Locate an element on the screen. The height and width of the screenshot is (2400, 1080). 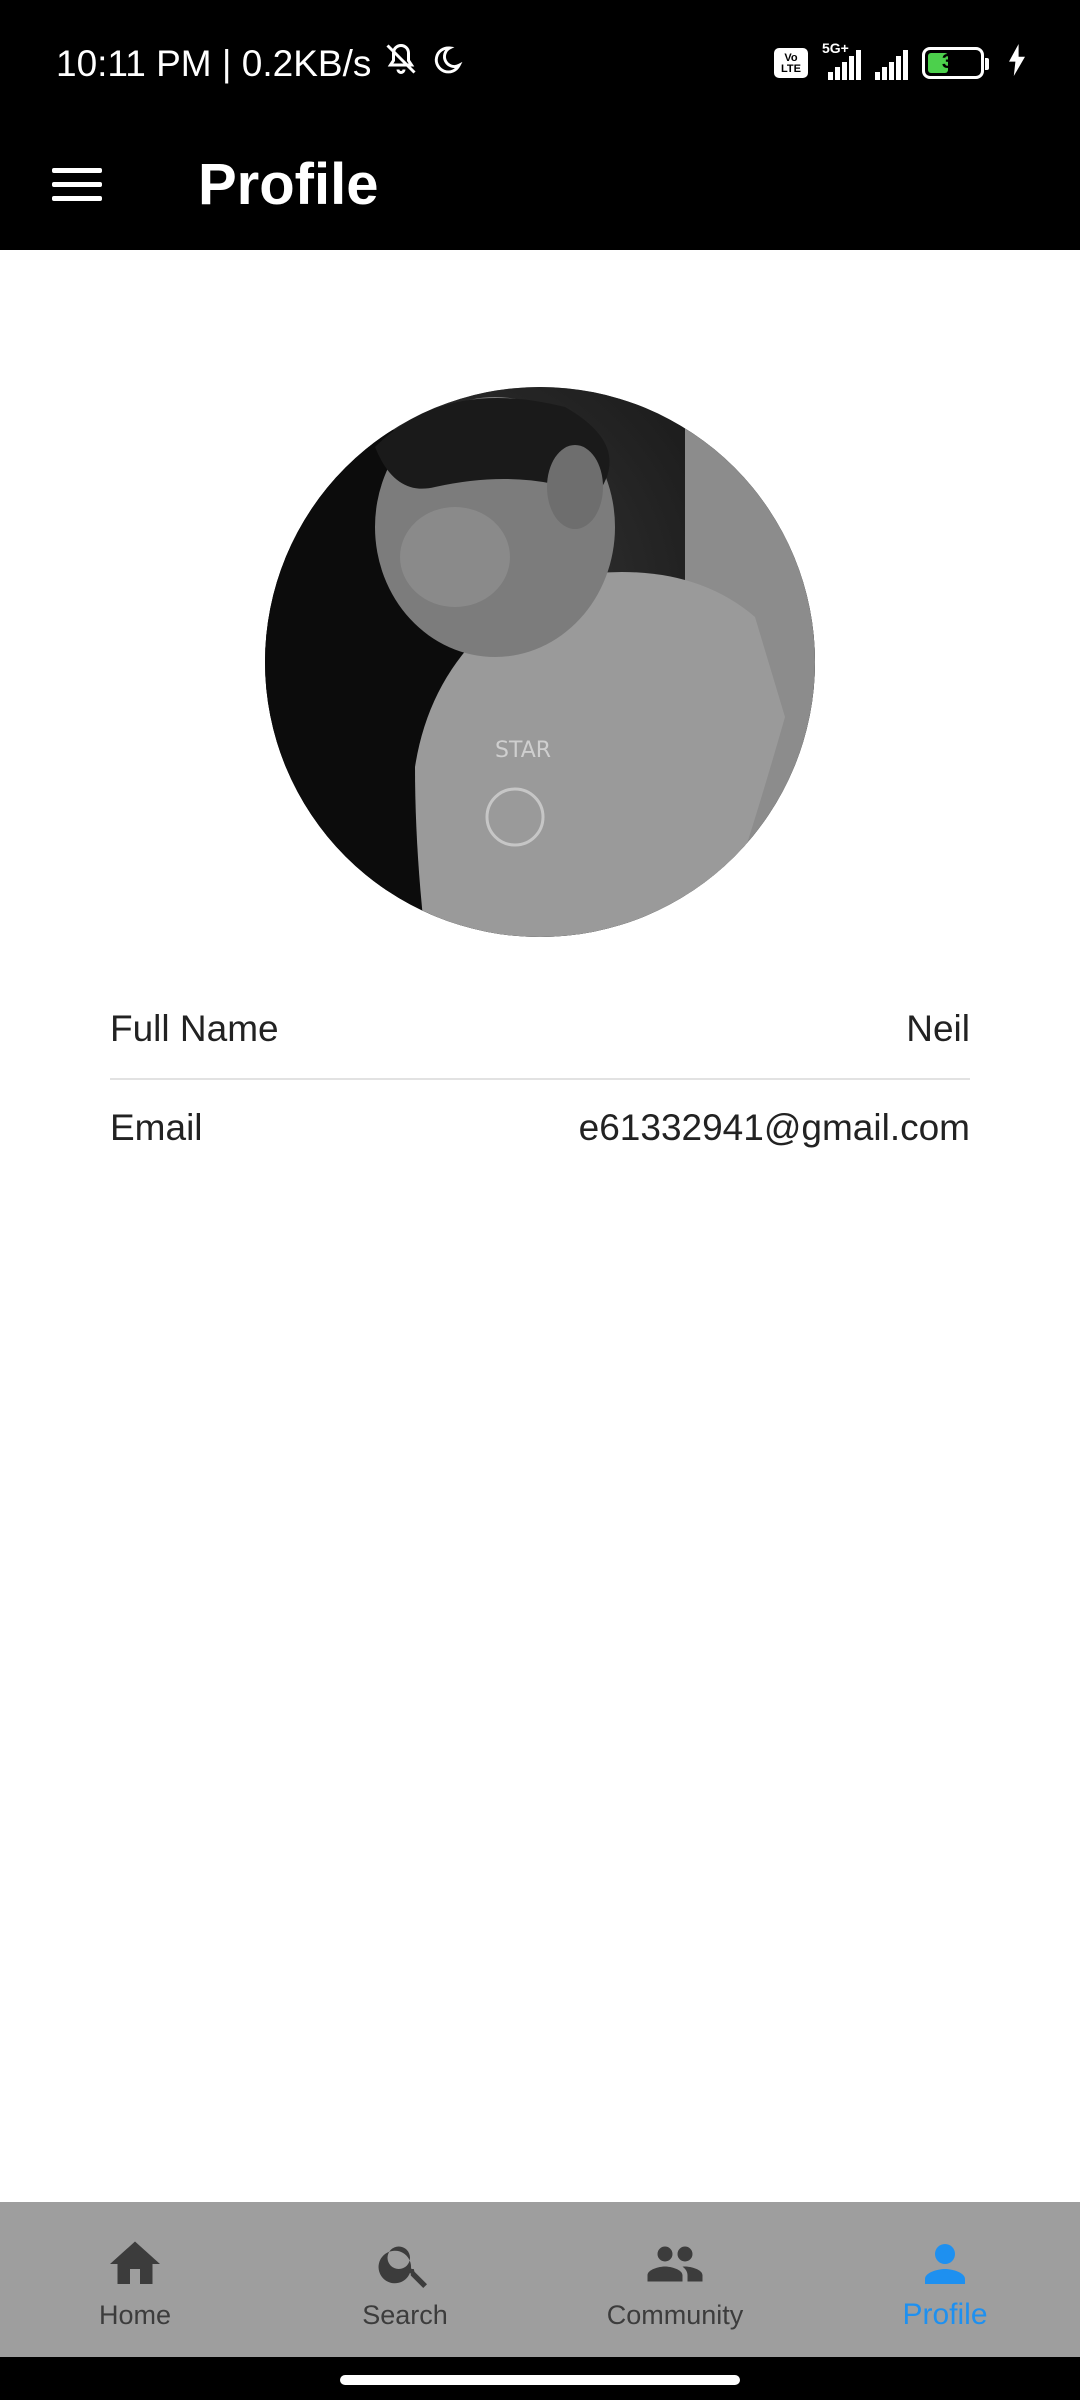
home-icon is located at coordinates (135, 2262).